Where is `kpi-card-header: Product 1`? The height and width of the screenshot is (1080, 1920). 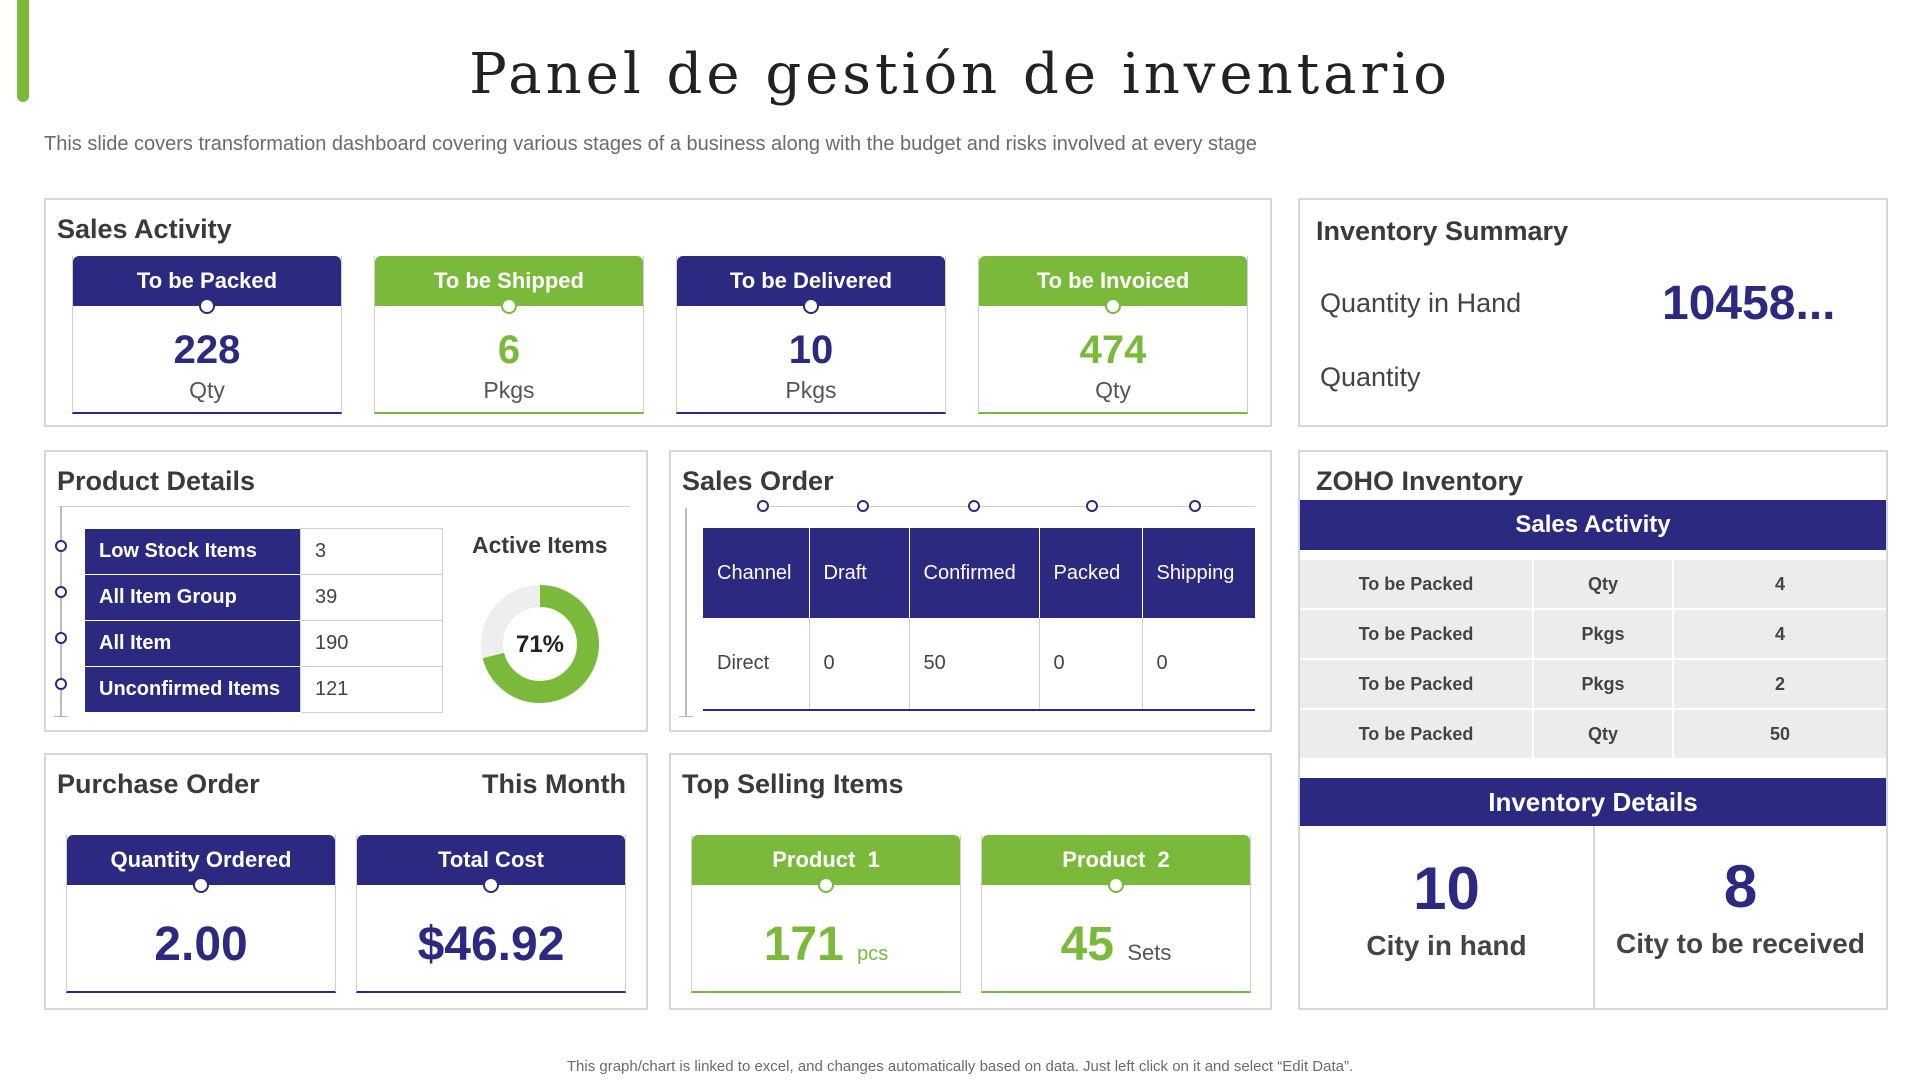
kpi-card-header: Product 1 is located at coordinates (826, 864).